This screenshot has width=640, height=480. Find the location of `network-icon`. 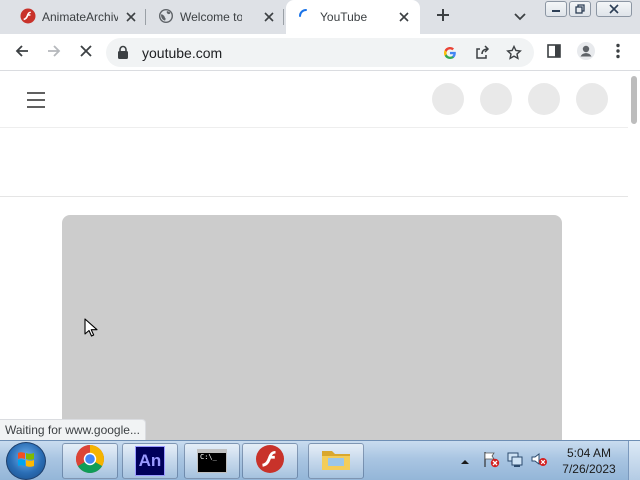

network-icon is located at coordinates (515, 461).